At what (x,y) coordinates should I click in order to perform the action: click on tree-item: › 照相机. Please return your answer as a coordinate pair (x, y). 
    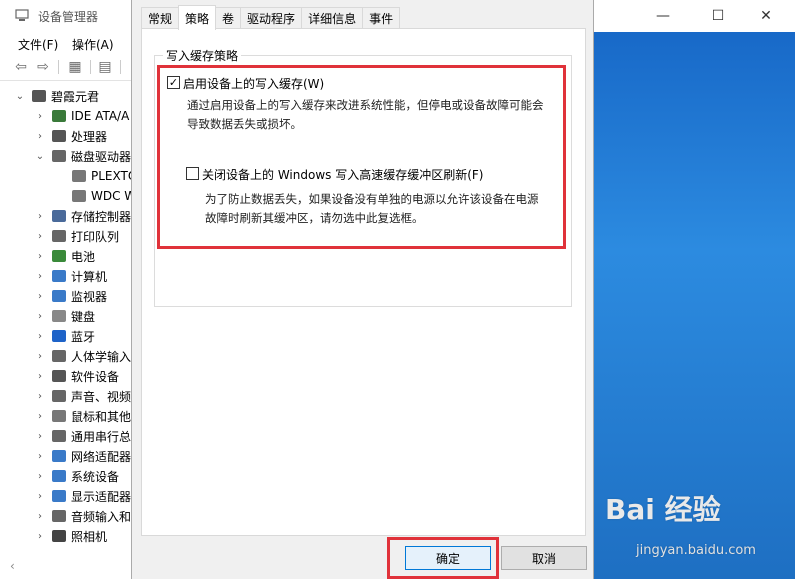
    Looking at the image, I should click on (70, 536).